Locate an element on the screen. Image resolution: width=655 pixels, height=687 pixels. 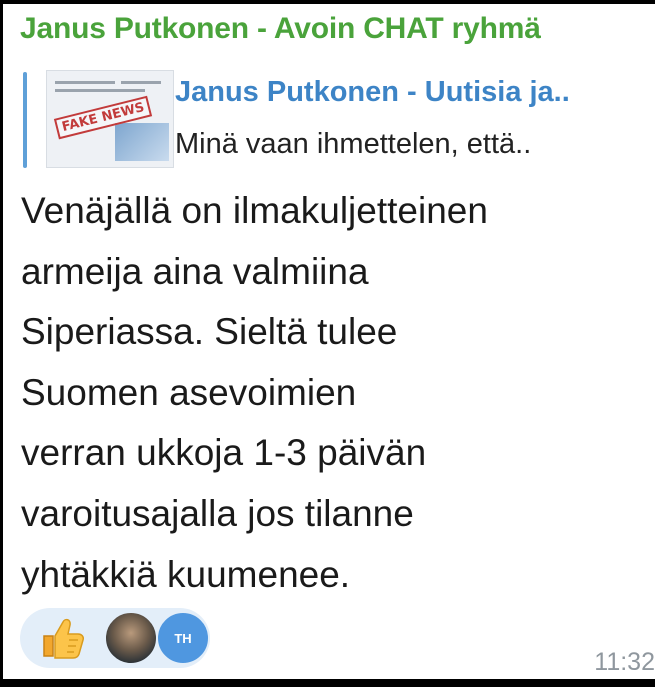
initials-avatar: TH is located at coordinates (183, 638).